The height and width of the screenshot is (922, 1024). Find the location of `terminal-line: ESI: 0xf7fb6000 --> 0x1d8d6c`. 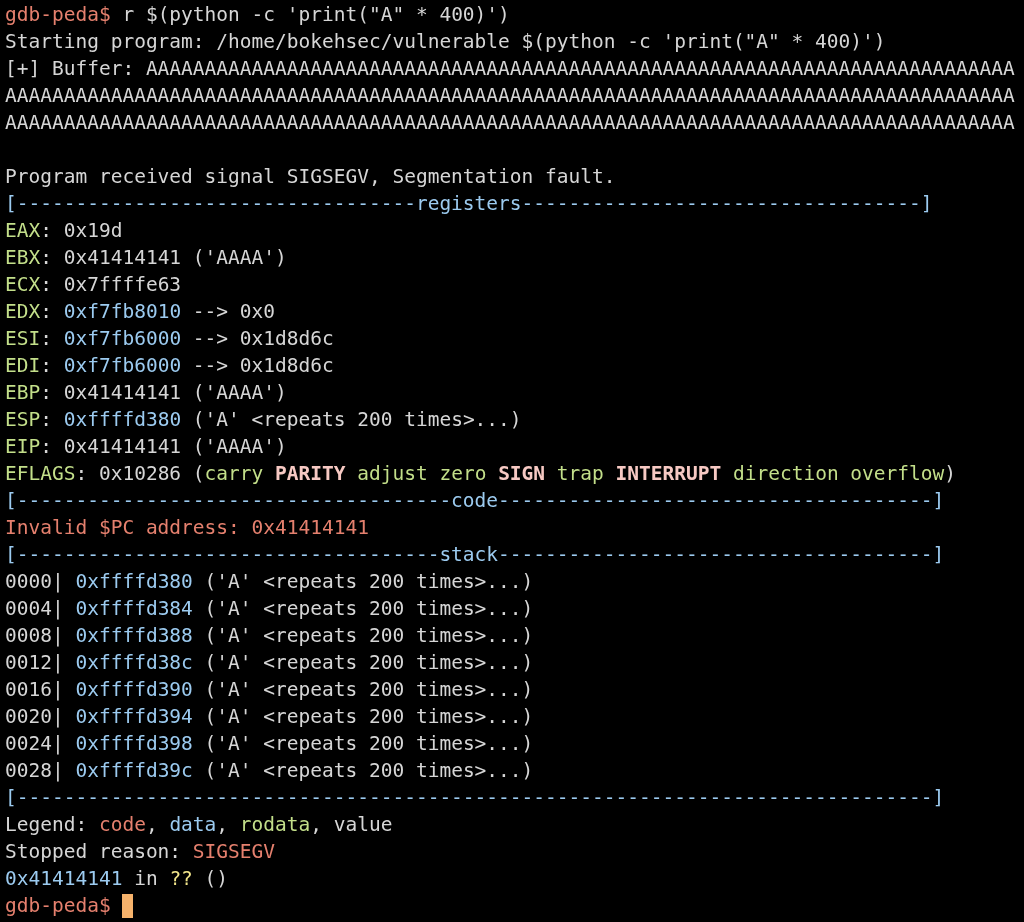

terminal-line: ESI: 0xf7fb6000 --> 0x1d8d6c is located at coordinates (169, 339).